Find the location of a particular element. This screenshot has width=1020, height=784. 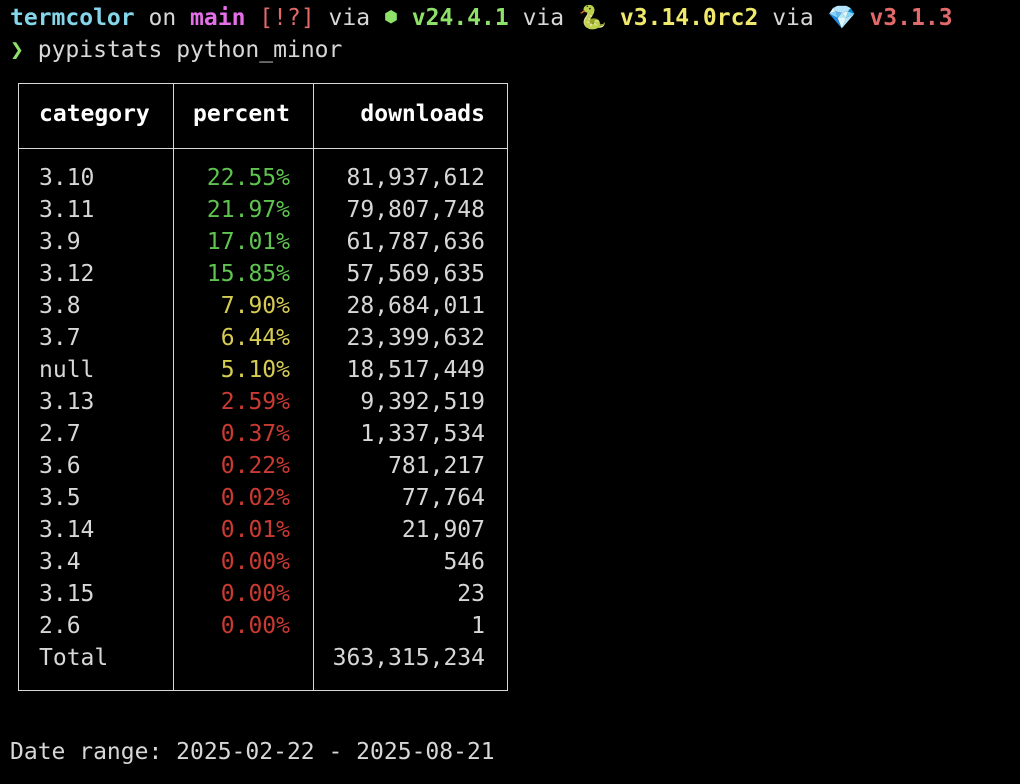

table-row: 2.6 0.00% 1 is located at coordinates (263, 626).